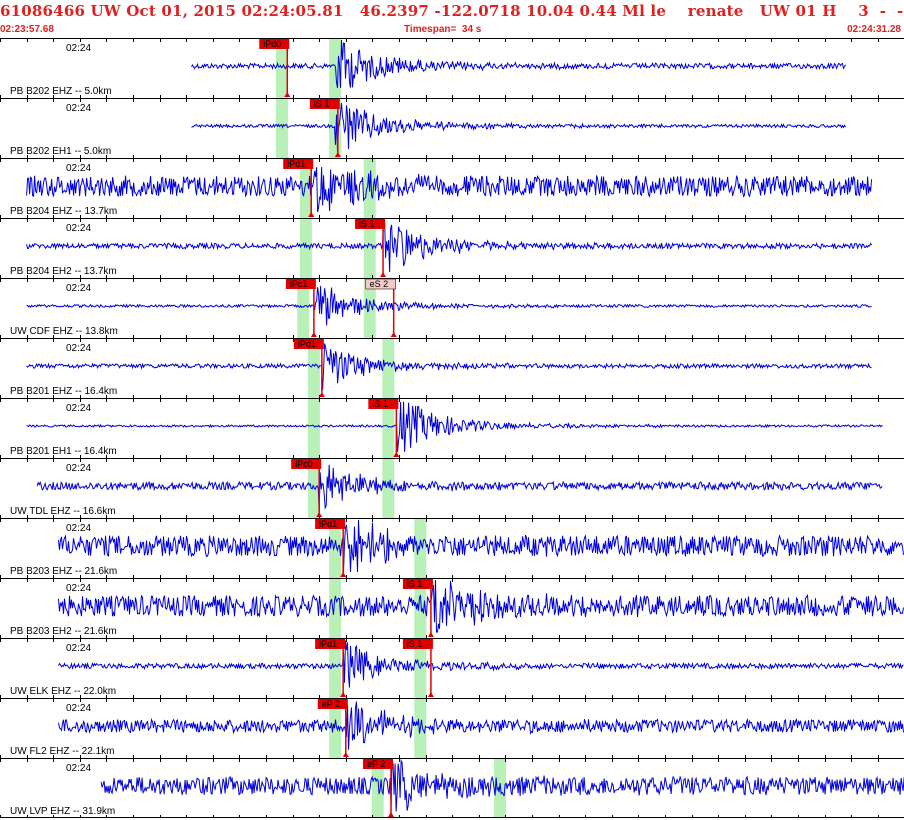  Describe the element at coordinates (874, 29) in the screenshot. I see `end-time-label: 02:24:31.28` at that location.